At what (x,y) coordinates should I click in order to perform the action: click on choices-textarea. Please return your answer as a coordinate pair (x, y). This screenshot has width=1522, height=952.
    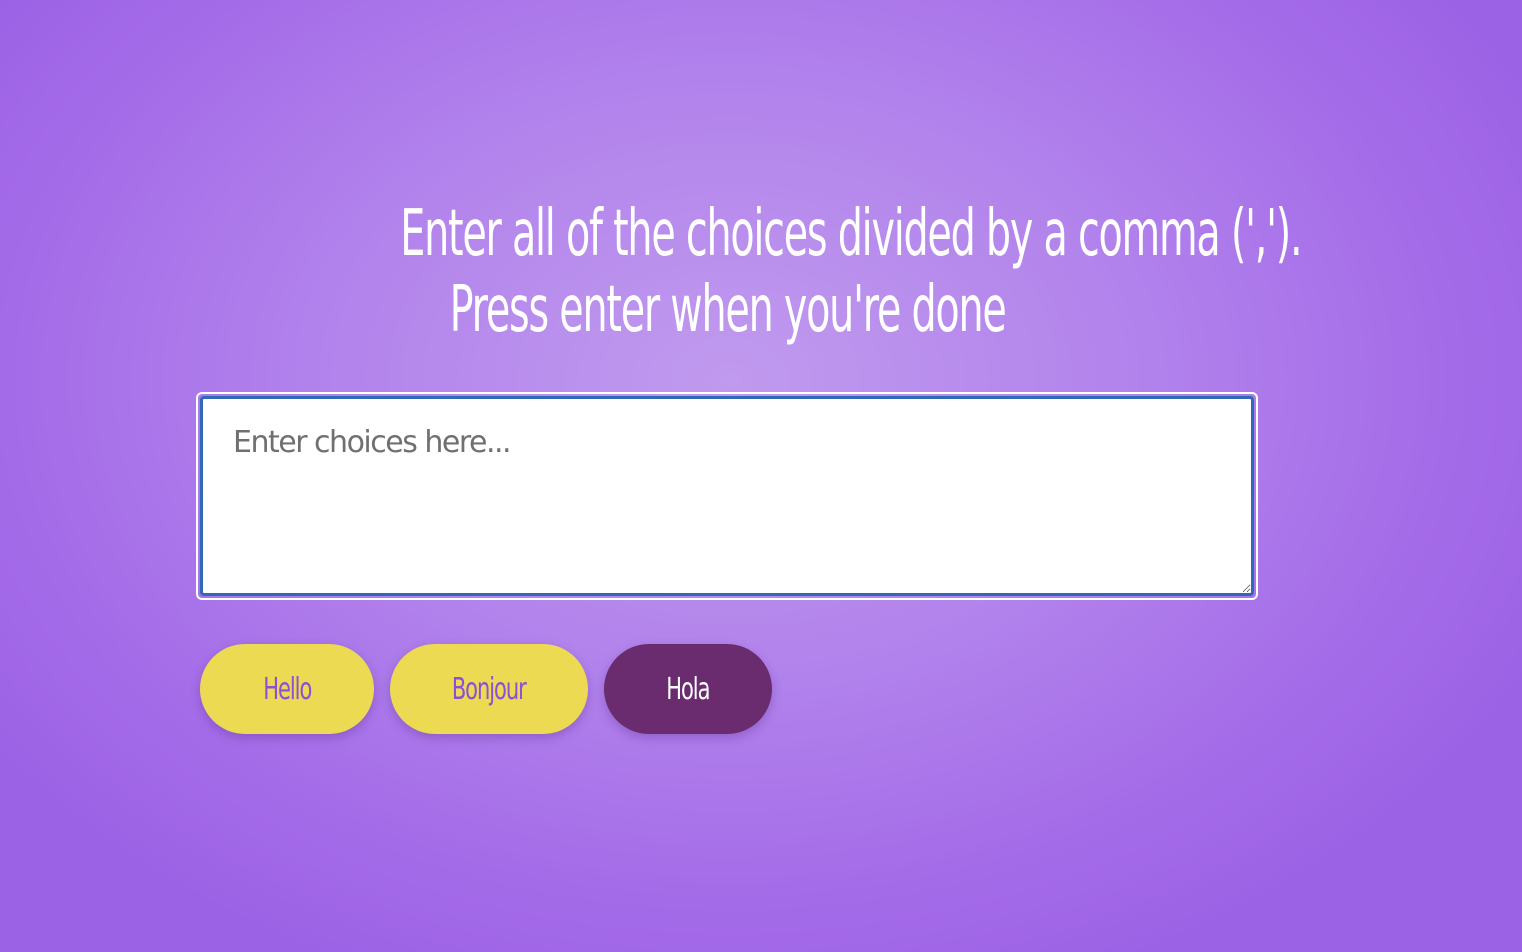
    Looking at the image, I should click on (727, 496).